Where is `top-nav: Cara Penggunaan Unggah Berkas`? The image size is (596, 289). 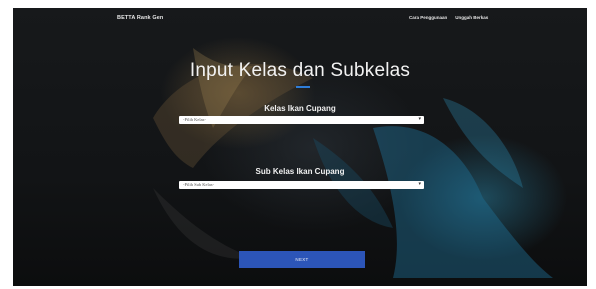
top-nav: Cara Penggunaan Unggah Berkas is located at coordinates (448, 17).